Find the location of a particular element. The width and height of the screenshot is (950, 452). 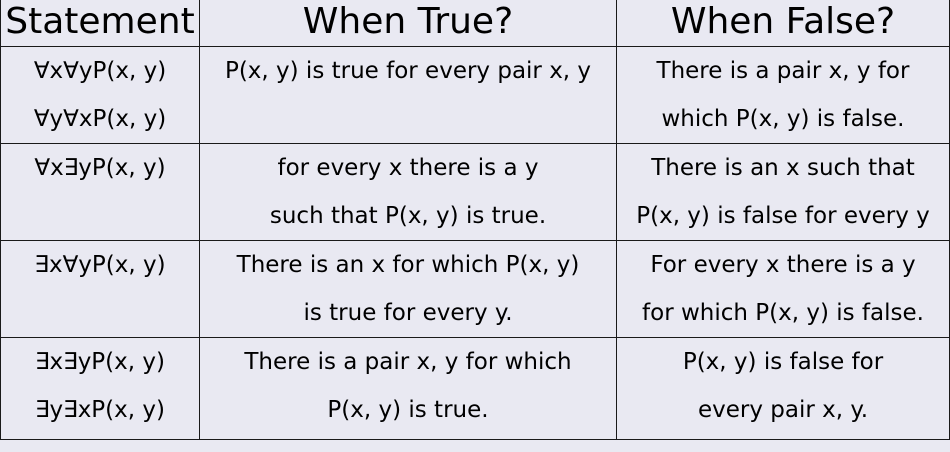

when-true-line: such that P(x, y) is true. is located at coordinates (408, 216).